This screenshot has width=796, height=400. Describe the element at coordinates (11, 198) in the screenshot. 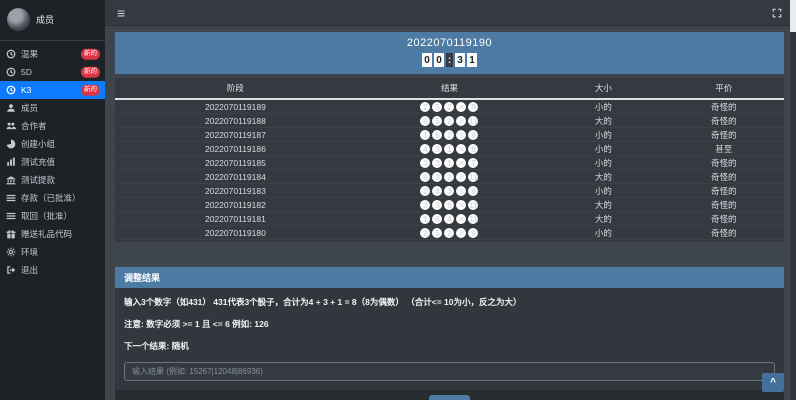

I see `list-icon` at that location.